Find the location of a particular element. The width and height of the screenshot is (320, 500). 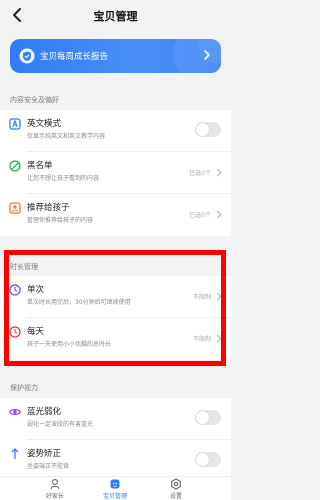

settings-icon is located at coordinates (176, 484).